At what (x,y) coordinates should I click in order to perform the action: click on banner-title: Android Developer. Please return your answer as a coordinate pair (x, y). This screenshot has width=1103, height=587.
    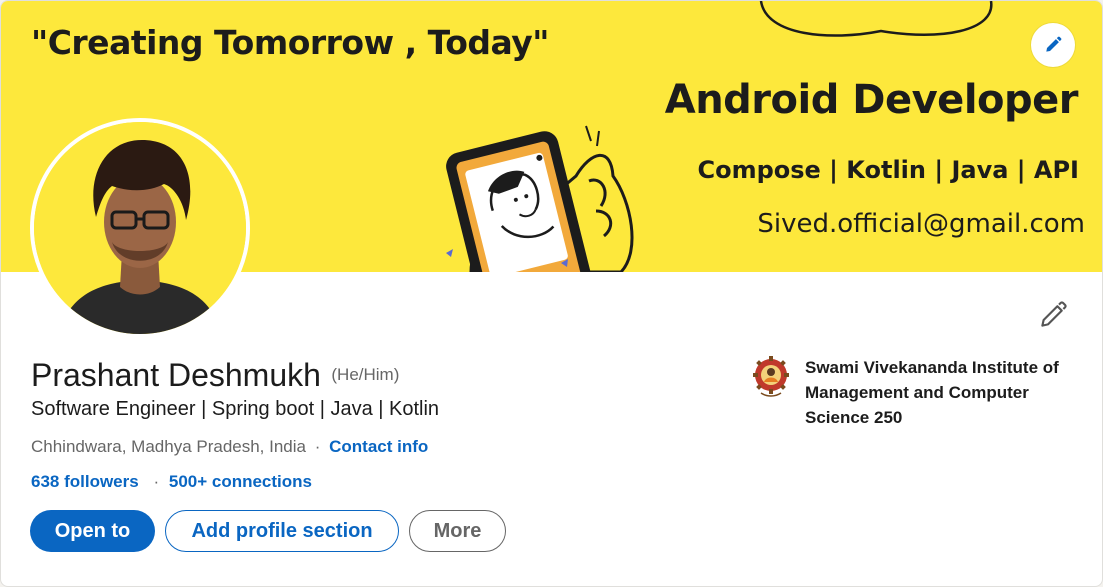
    Looking at the image, I should click on (871, 100).